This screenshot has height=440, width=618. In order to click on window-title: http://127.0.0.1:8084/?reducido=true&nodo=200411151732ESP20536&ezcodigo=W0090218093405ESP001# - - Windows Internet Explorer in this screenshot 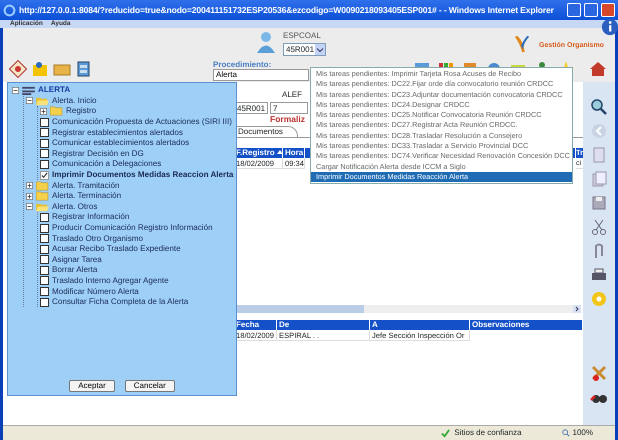, I will do `click(286, 10)`.